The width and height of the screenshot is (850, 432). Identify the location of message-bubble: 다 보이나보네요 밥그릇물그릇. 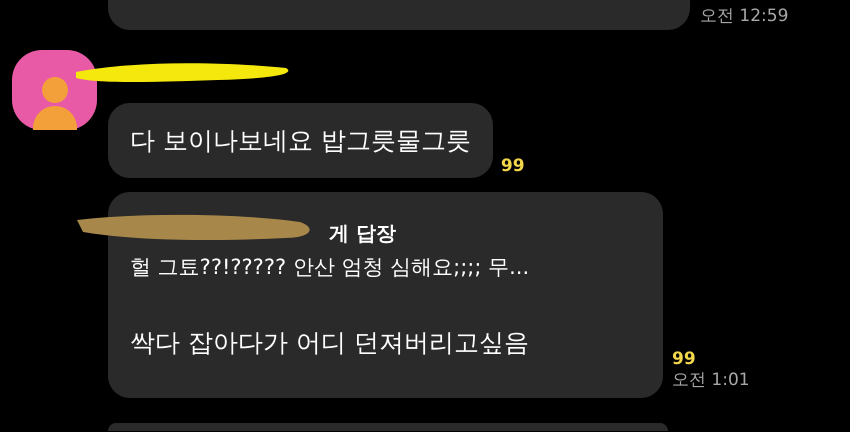
(300, 140).